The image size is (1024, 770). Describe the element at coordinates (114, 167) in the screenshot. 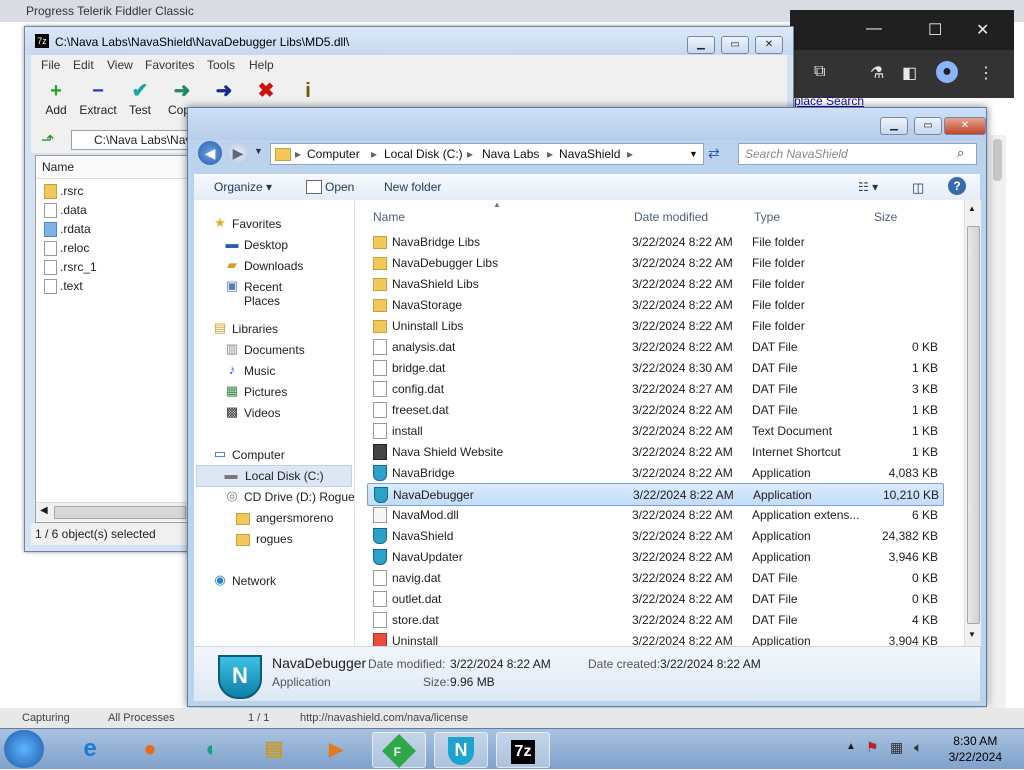

I see `sevenzip-column-header: Name` at that location.